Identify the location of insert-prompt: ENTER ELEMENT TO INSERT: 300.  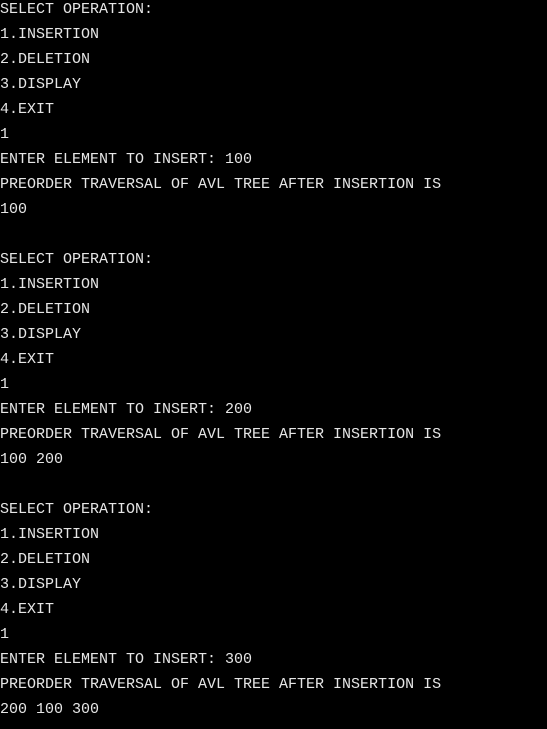
(126, 659).